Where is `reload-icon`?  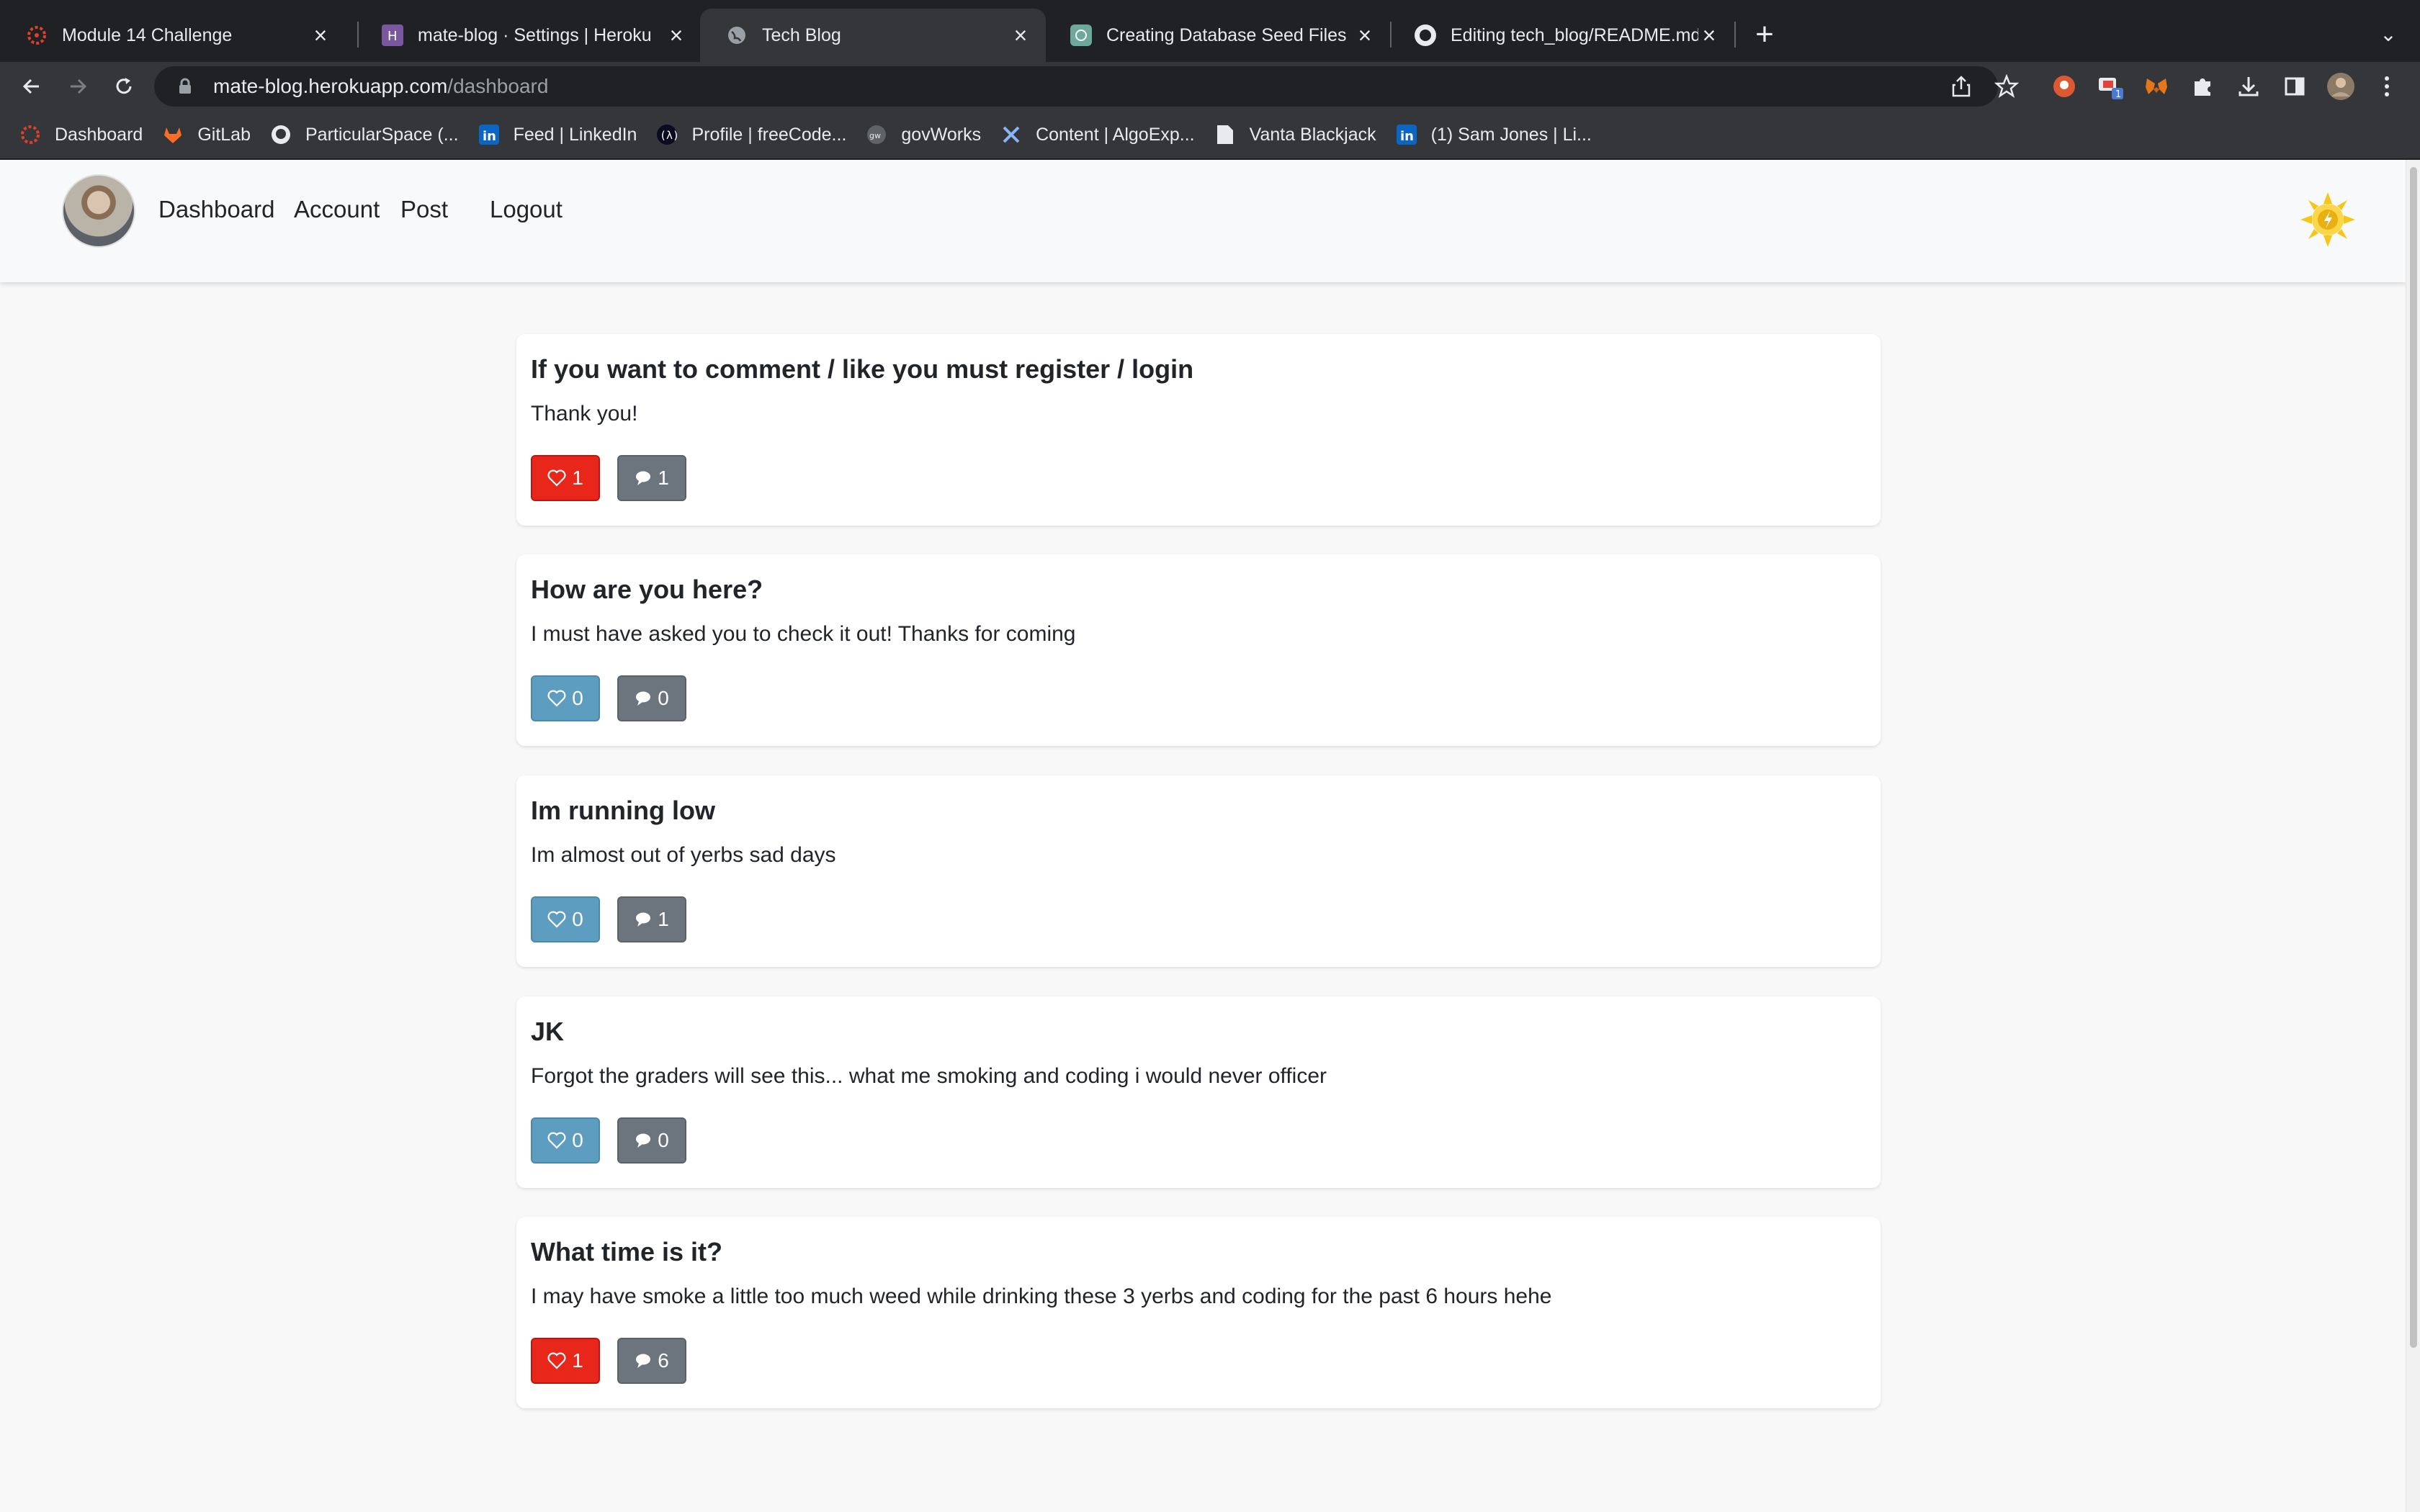 reload-icon is located at coordinates (124, 86).